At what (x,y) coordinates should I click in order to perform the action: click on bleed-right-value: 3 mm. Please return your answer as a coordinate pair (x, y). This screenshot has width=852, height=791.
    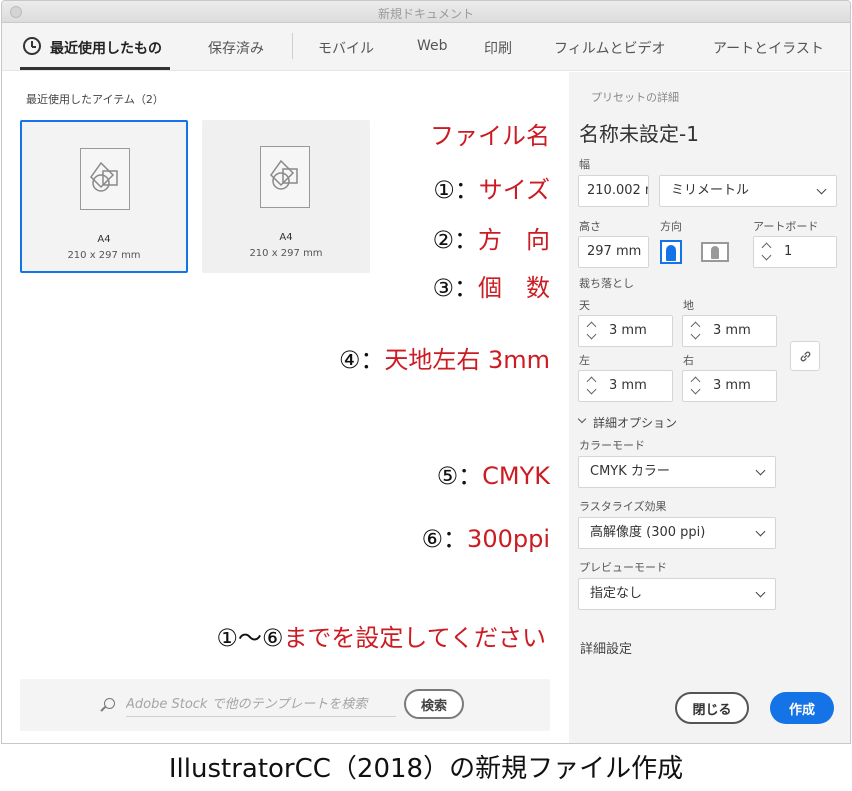
    Looking at the image, I should click on (732, 385).